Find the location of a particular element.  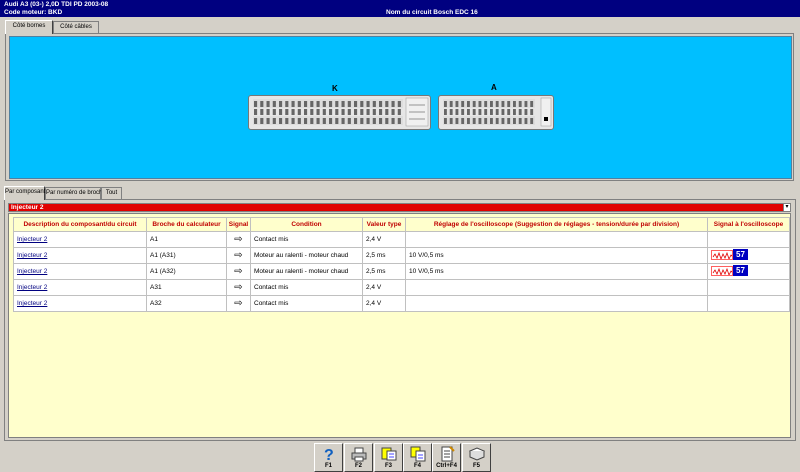

print-button: F2 is located at coordinates (358, 457).